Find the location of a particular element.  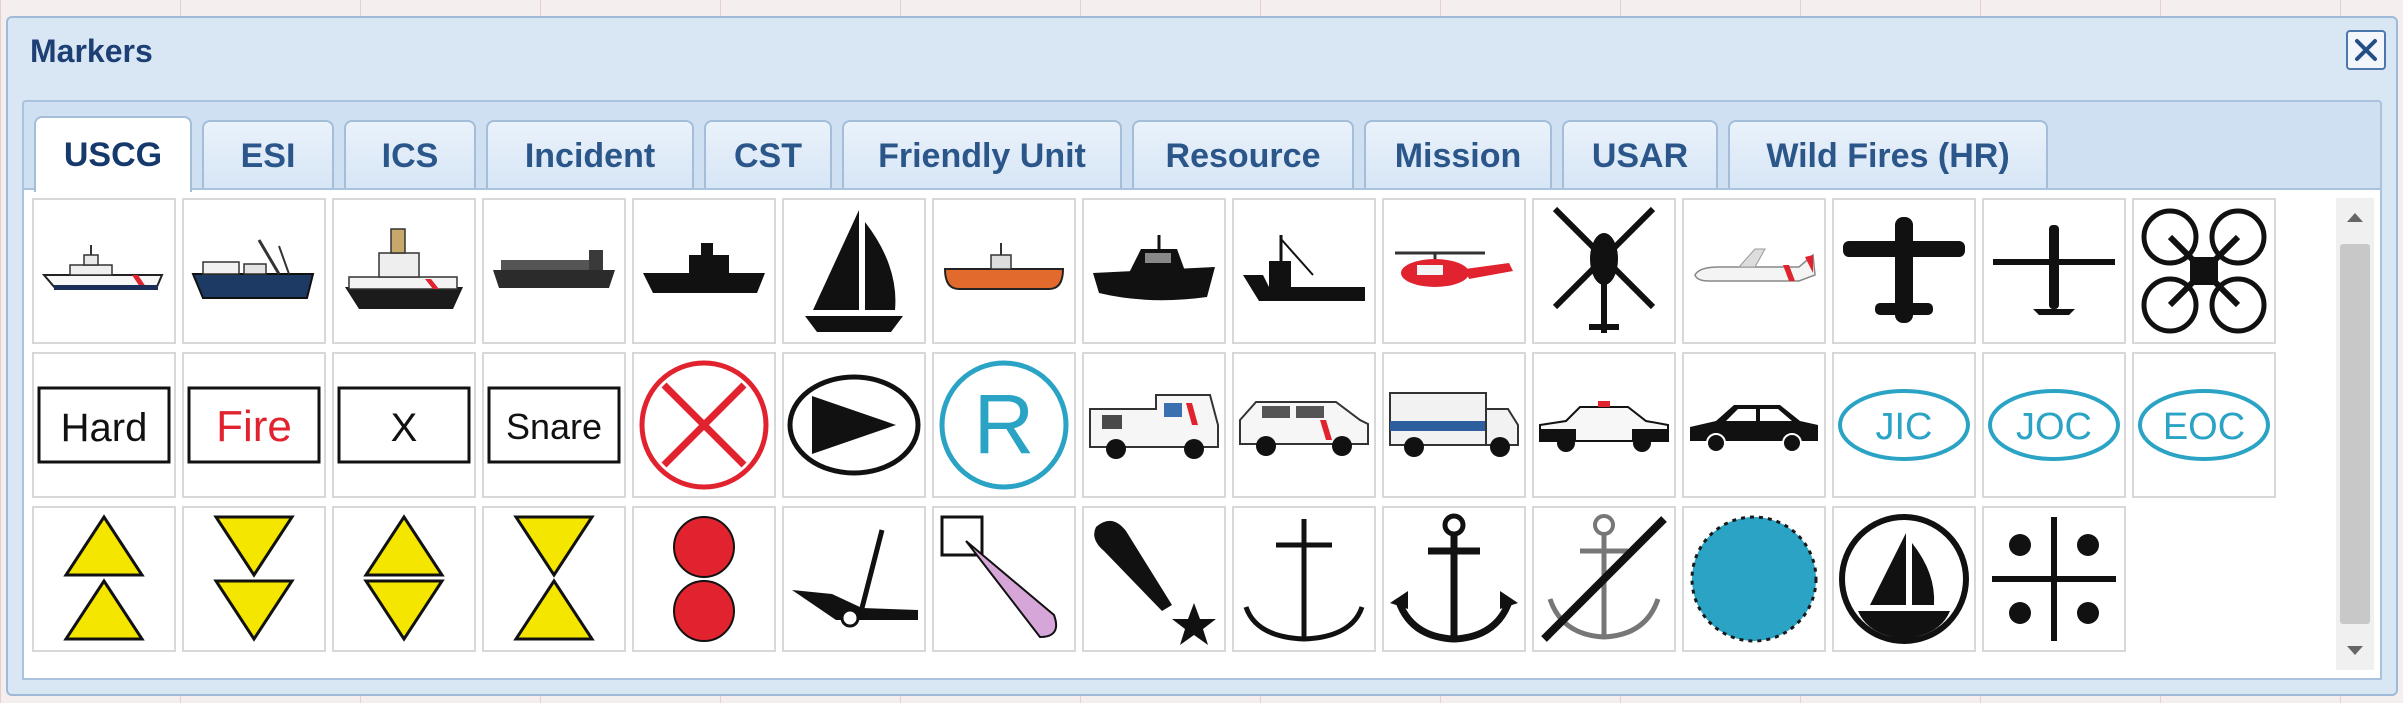

coast-guard-airplane-icon is located at coordinates (1755, 265).